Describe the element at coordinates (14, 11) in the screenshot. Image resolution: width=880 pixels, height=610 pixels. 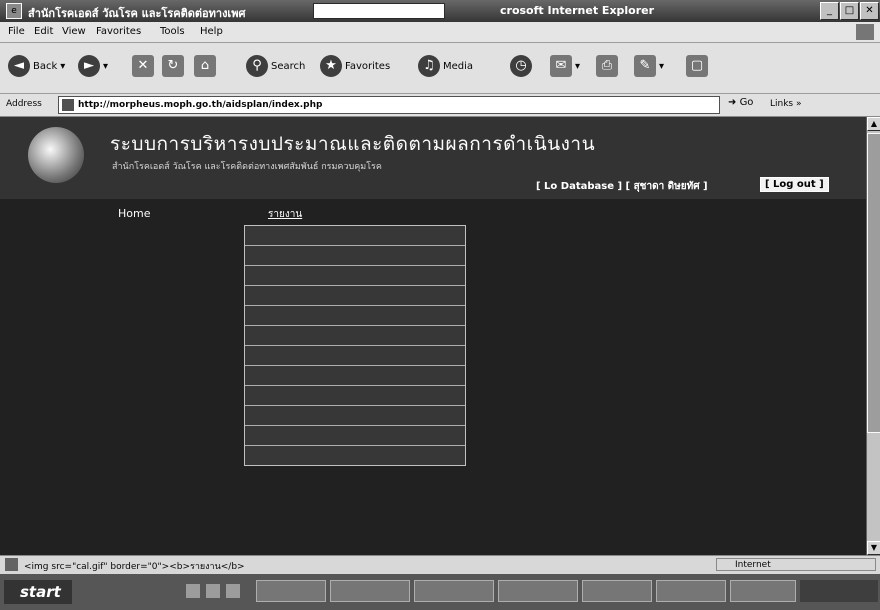
I see `ie-icon: e` at that location.